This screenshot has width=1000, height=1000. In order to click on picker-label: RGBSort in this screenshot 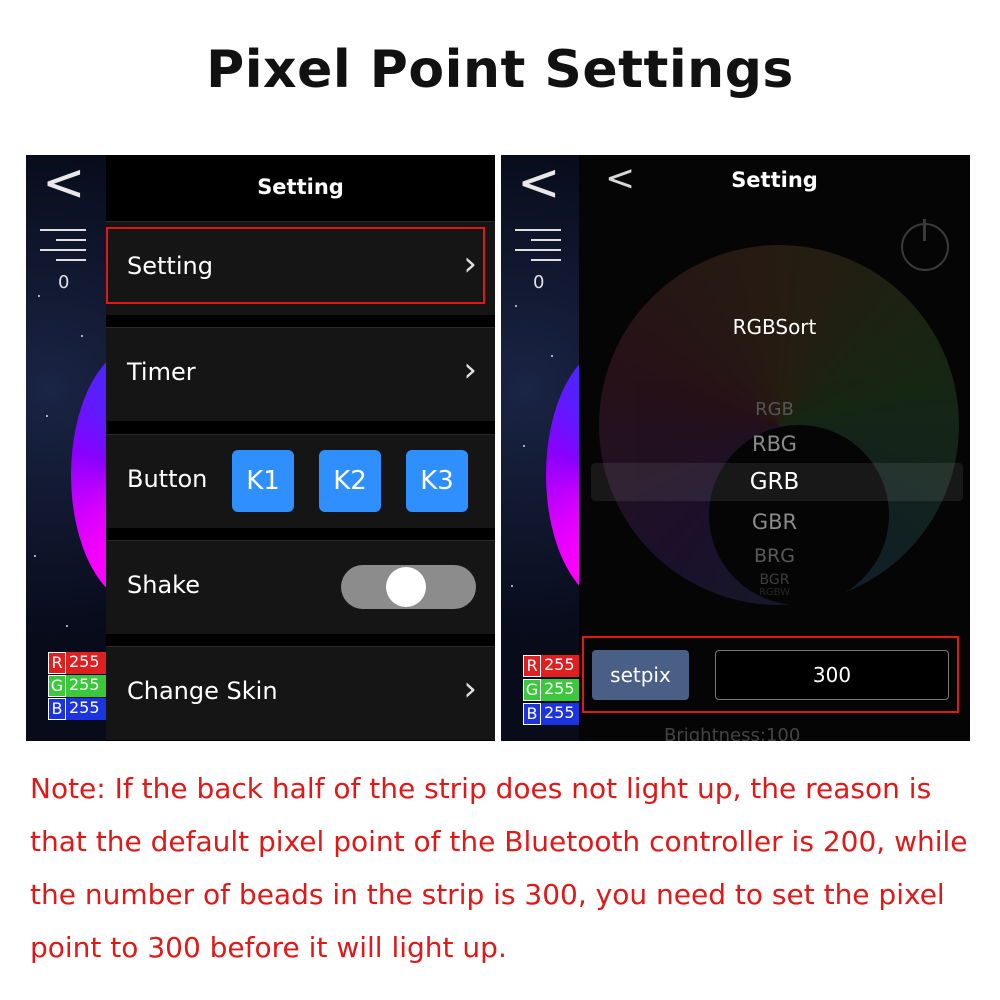, I will do `click(774, 327)`.